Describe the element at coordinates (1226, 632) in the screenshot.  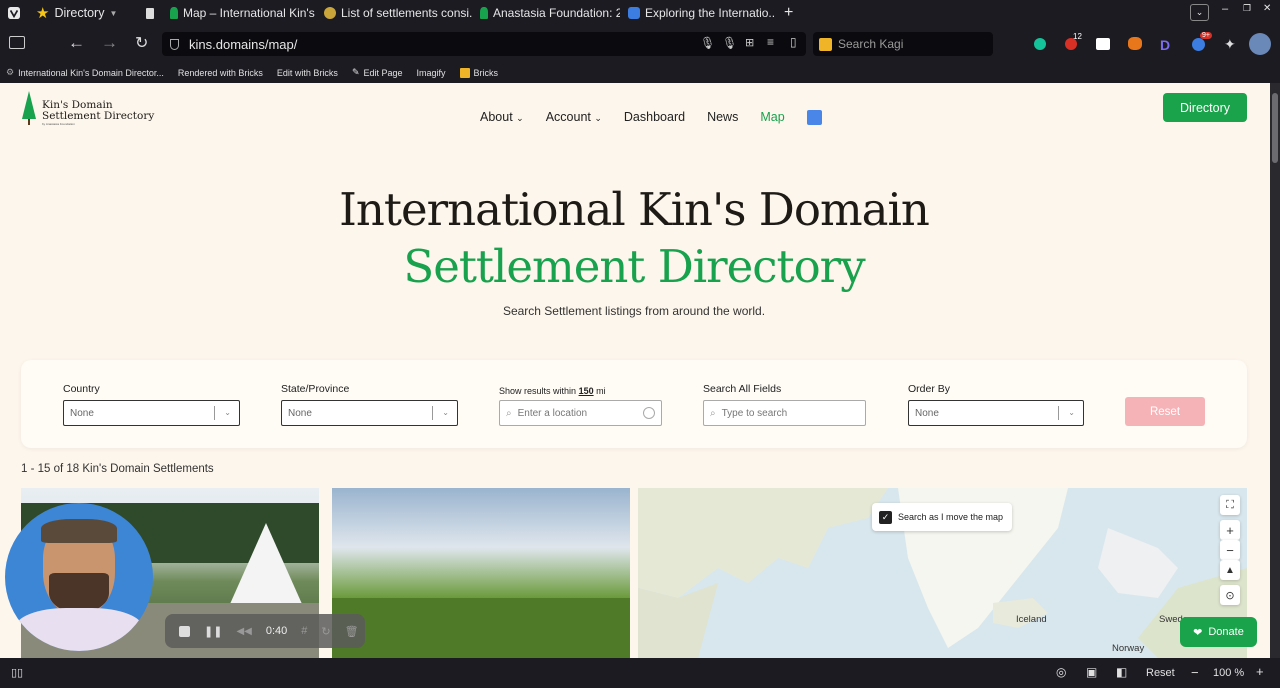
I see `donate-label: Donate` at that location.